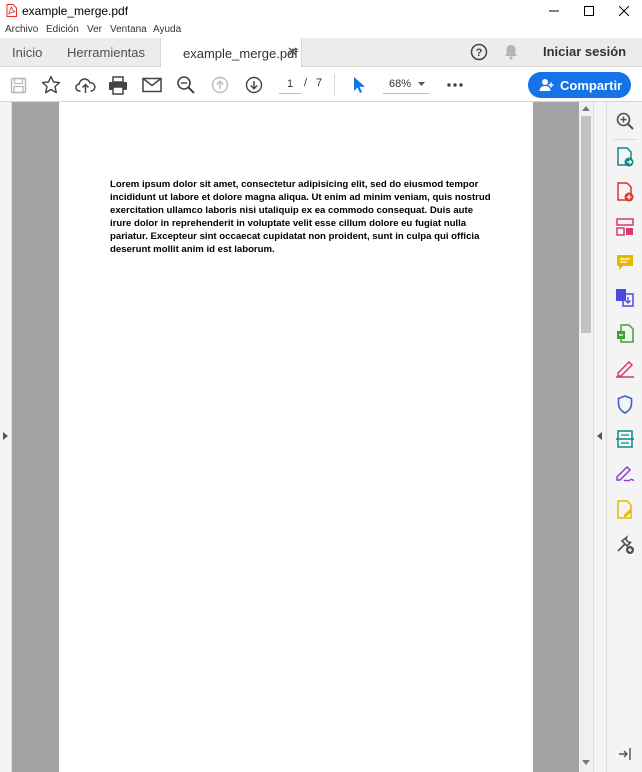 This screenshot has height=772, width=642. Describe the element at coordinates (359, 85) in the screenshot. I see `select-cursor-icon` at that location.